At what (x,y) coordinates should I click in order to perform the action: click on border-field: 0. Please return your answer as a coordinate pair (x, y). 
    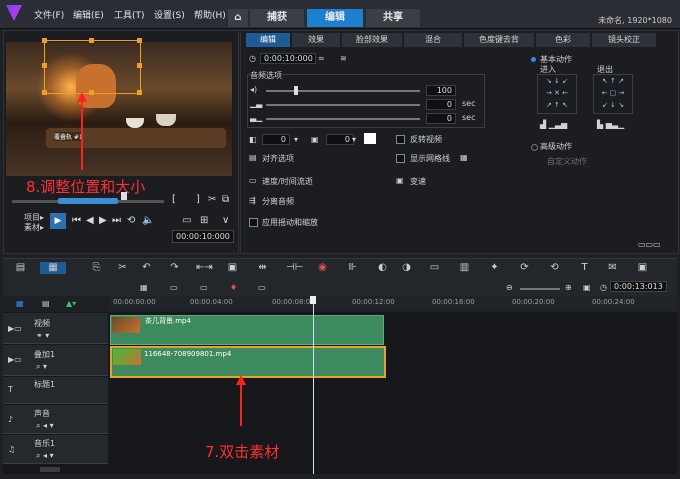
    Looking at the image, I should click on (340, 139).